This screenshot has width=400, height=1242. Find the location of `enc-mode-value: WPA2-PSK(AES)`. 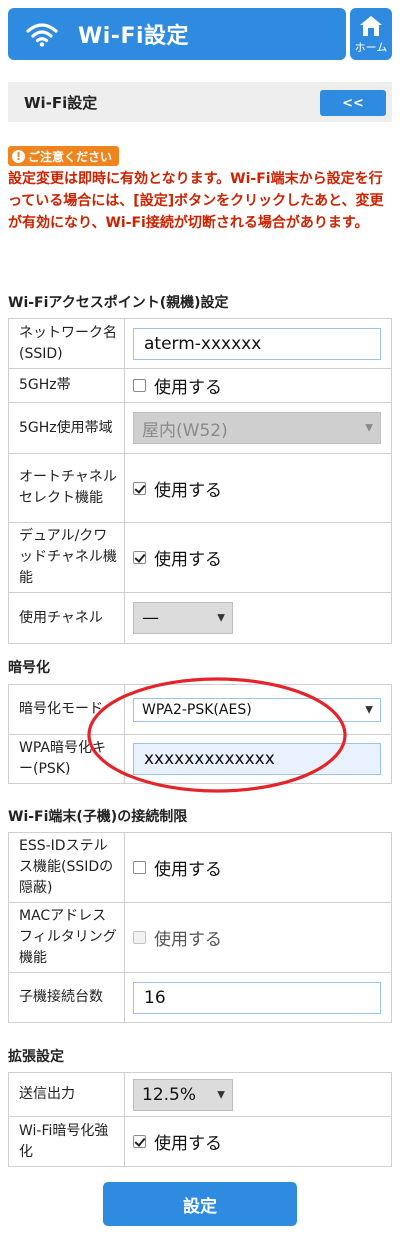

enc-mode-value: WPA2-PSK(AES) is located at coordinates (197, 709).